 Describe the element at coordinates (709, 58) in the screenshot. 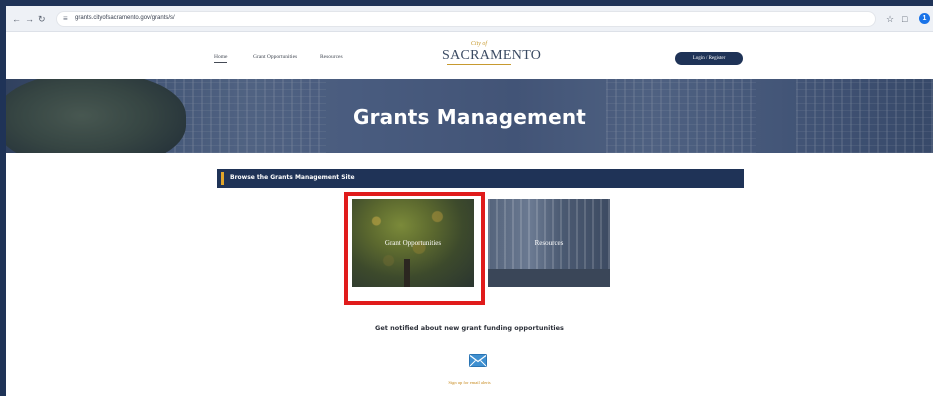

I see `login-register-button: Login / Register` at that location.